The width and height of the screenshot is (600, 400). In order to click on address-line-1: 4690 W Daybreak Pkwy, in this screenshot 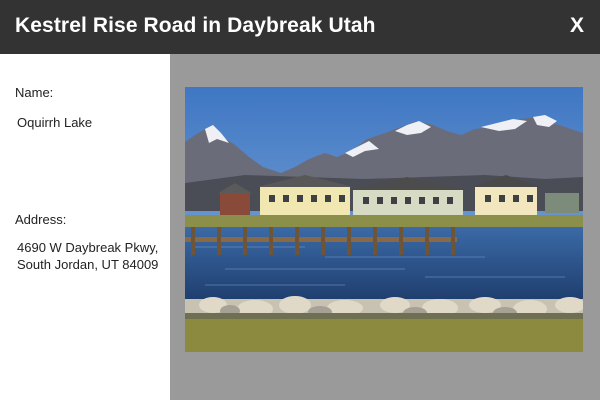, I will do `click(88, 247)`.